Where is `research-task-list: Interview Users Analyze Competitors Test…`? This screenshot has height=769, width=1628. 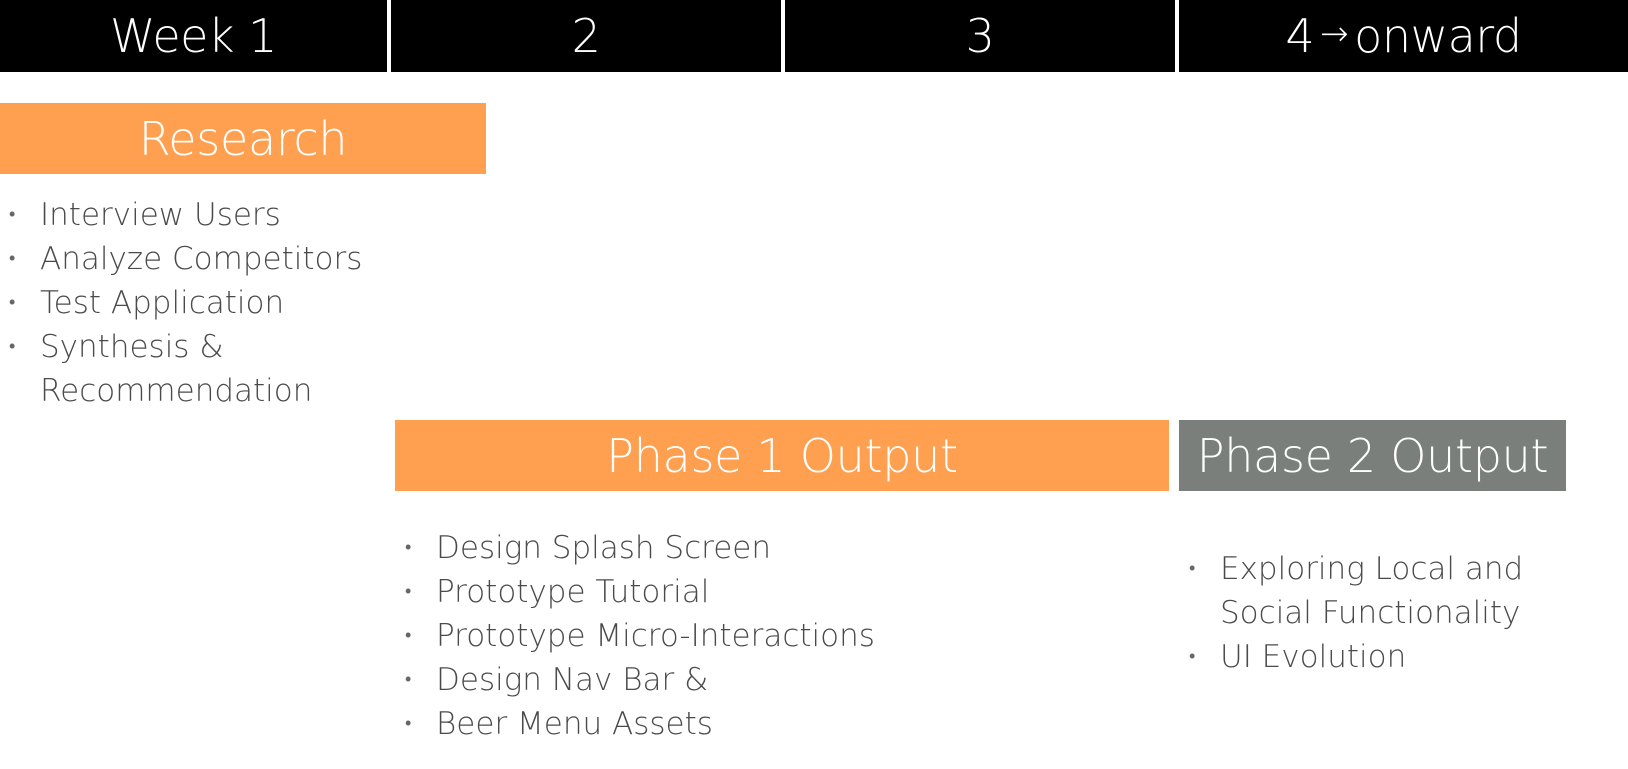 research-task-list: Interview Users Analyze Competitors Test… is located at coordinates (185, 303).